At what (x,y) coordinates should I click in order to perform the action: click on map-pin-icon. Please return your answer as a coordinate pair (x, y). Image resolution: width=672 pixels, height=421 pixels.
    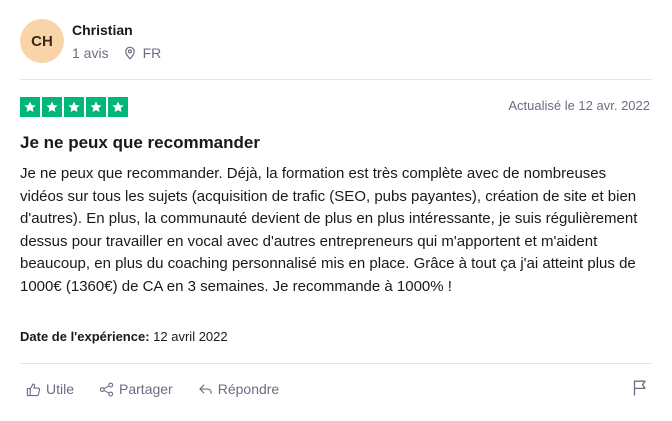
    Looking at the image, I should click on (130, 53).